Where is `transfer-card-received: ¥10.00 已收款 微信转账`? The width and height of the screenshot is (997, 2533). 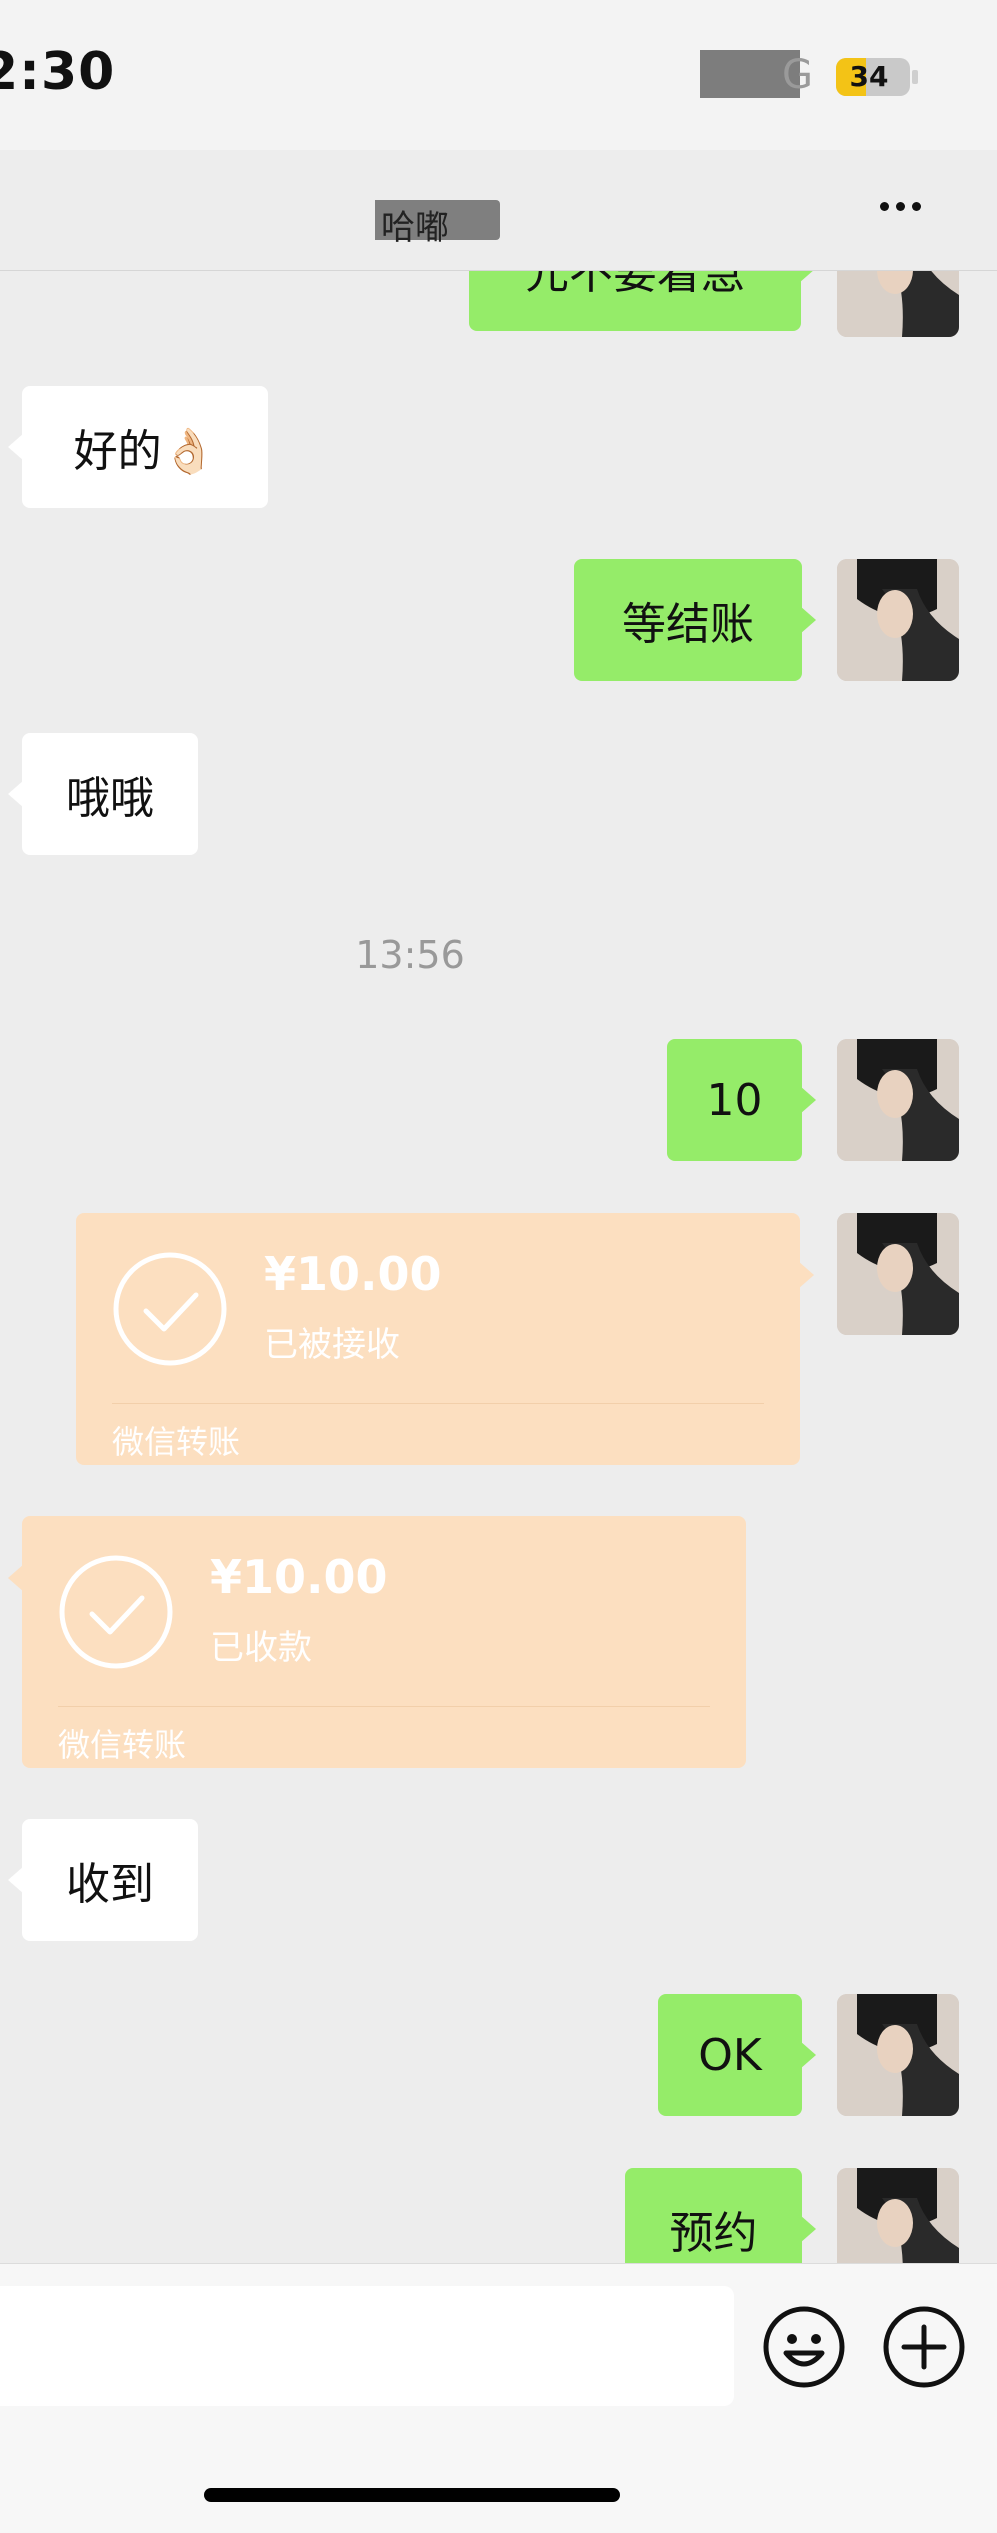 transfer-card-received: ¥10.00 已收款 微信转账 is located at coordinates (377, 1642).